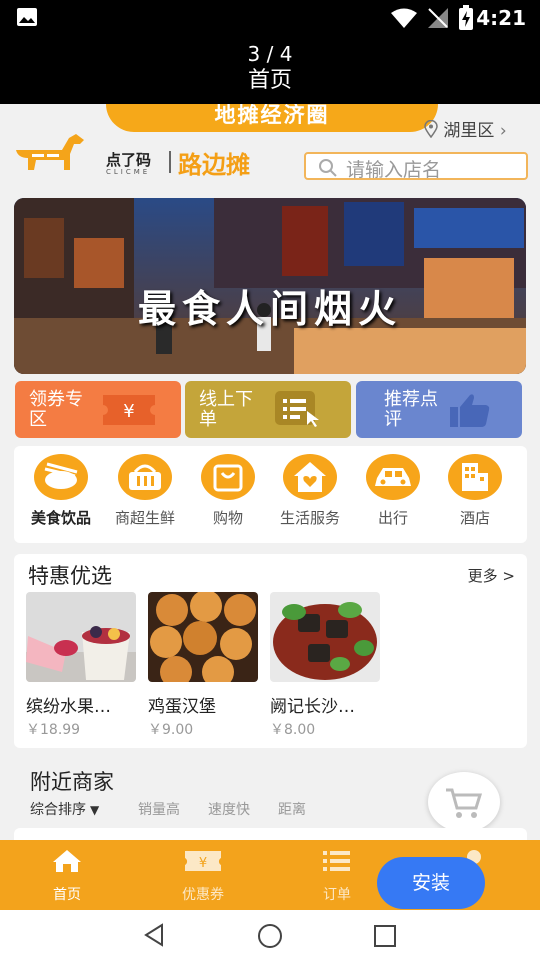 This screenshot has width=540, height=960. I want to click on deal-item: 缤纷水果… ￥18.99, so click(81, 665).